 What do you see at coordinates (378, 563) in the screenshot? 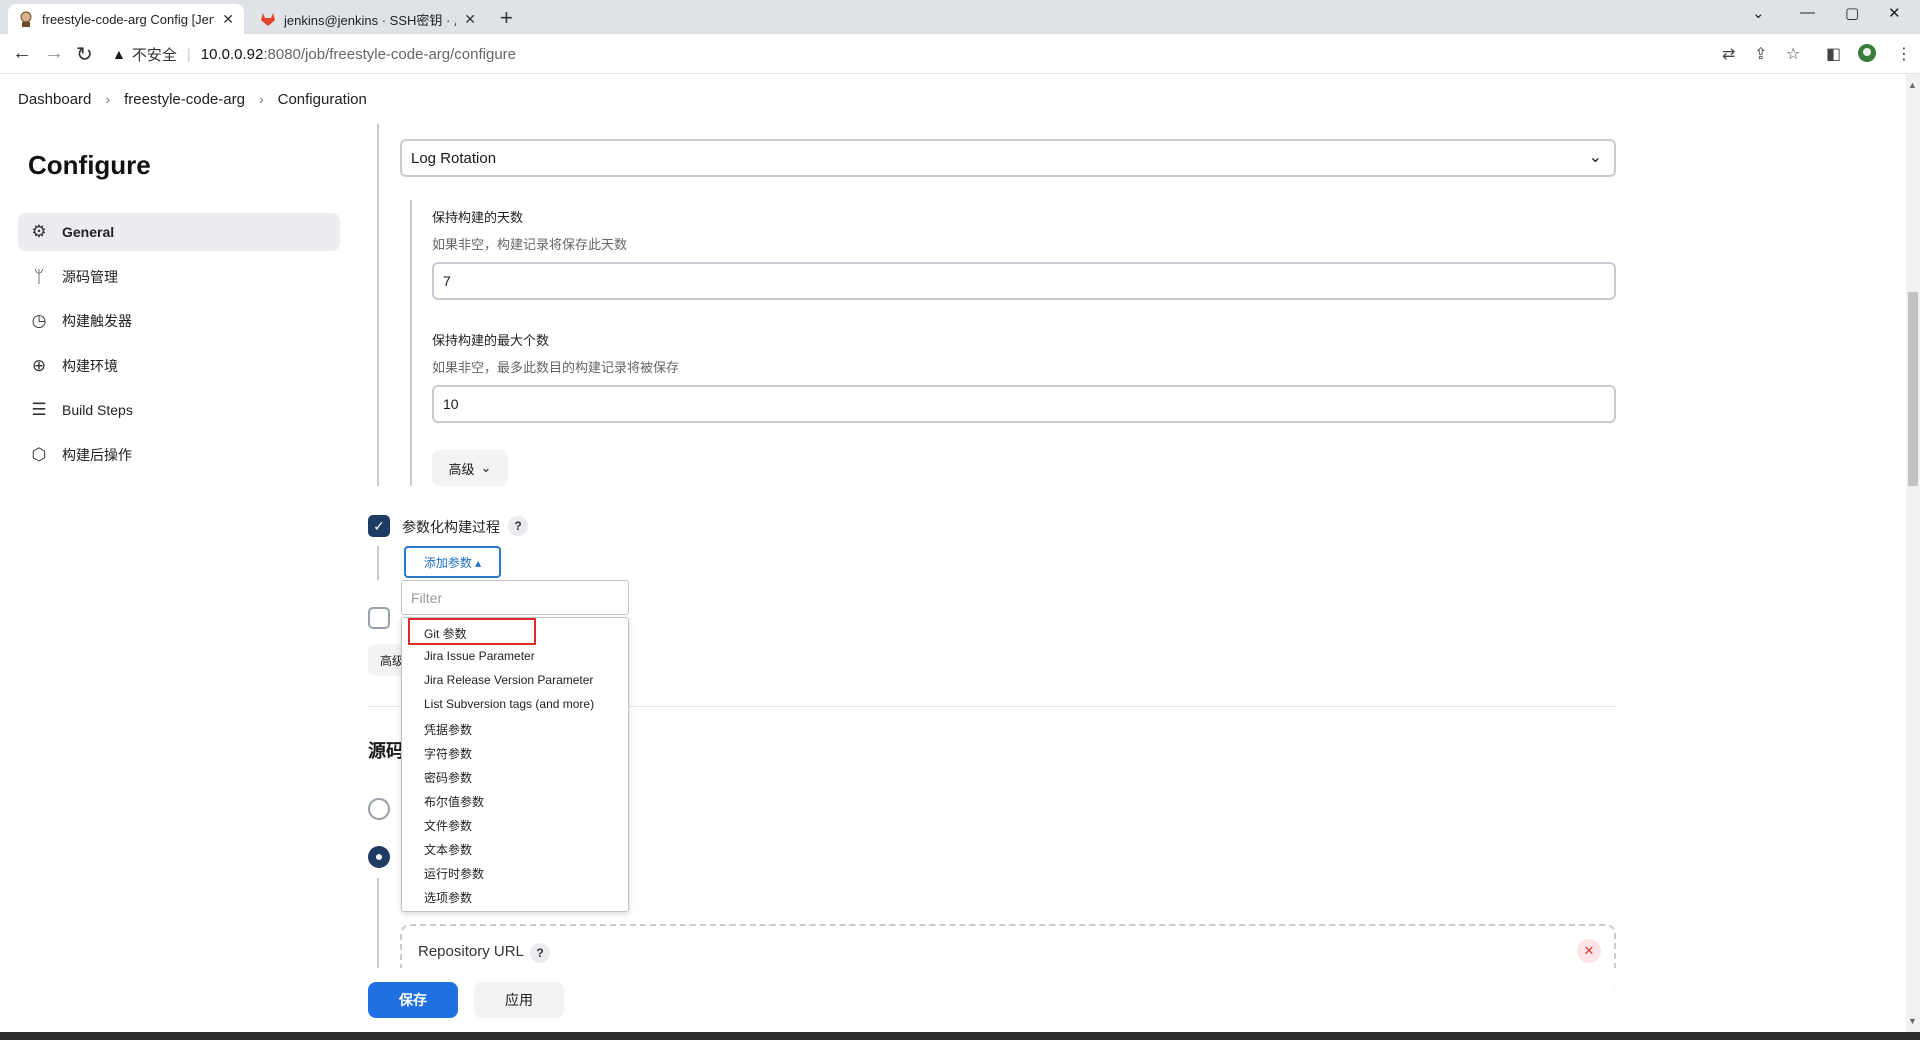
I see `param-indent-line` at bounding box center [378, 563].